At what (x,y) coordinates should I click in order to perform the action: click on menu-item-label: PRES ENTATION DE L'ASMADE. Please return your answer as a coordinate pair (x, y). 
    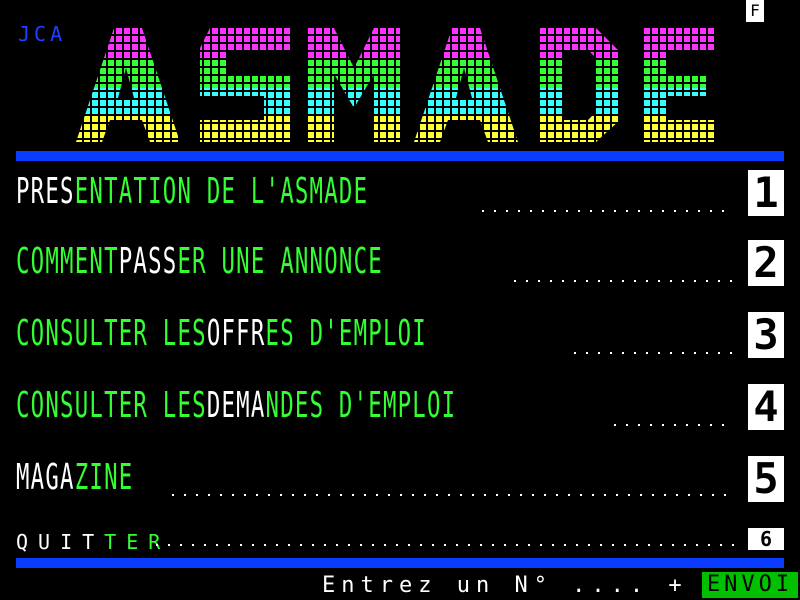
    Looking at the image, I should click on (192, 191).